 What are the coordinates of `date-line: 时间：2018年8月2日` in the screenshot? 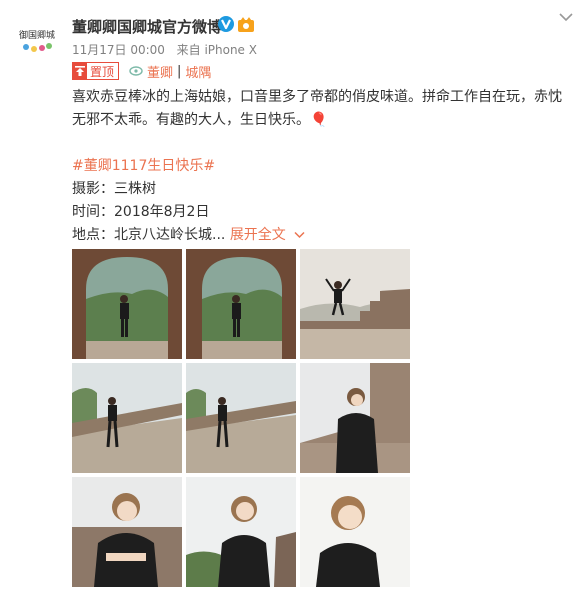 It's located at (141, 212).